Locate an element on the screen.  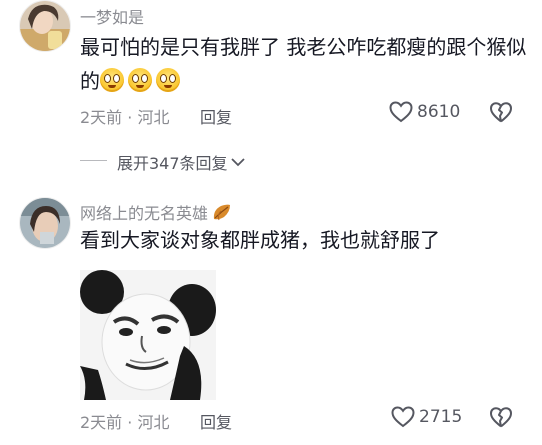
comment-text: 最可怕的是只有我胖了 我老公咋吃都瘦的跟个猴似的 is located at coordinates (305, 64).